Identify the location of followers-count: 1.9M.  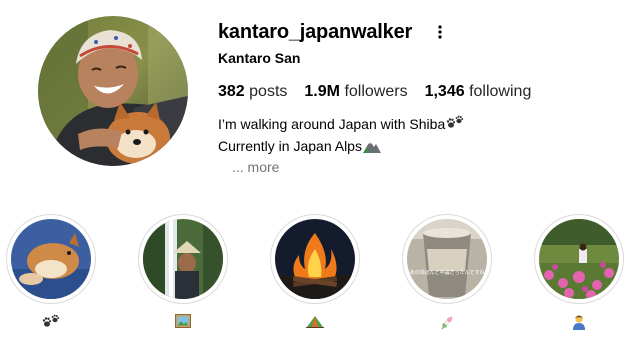
(322, 91).